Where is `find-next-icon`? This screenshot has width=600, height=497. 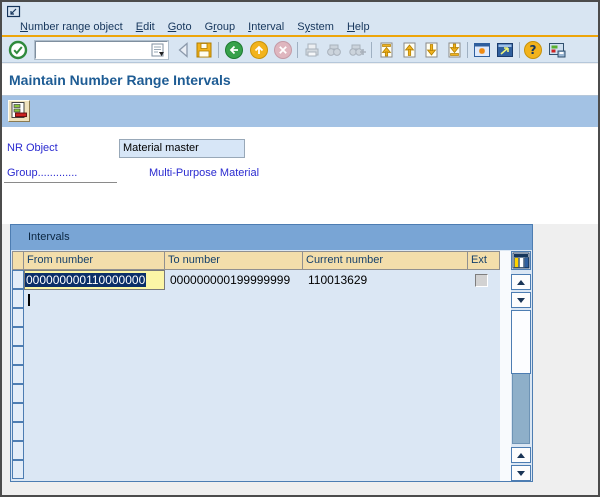 find-next-icon is located at coordinates (357, 50).